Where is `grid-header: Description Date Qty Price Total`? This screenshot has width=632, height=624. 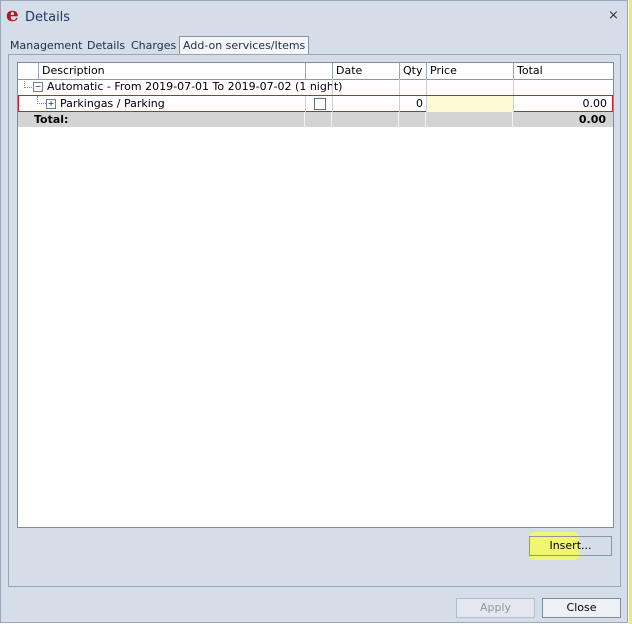
grid-header: Description Date Qty Price Total is located at coordinates (315, 71).